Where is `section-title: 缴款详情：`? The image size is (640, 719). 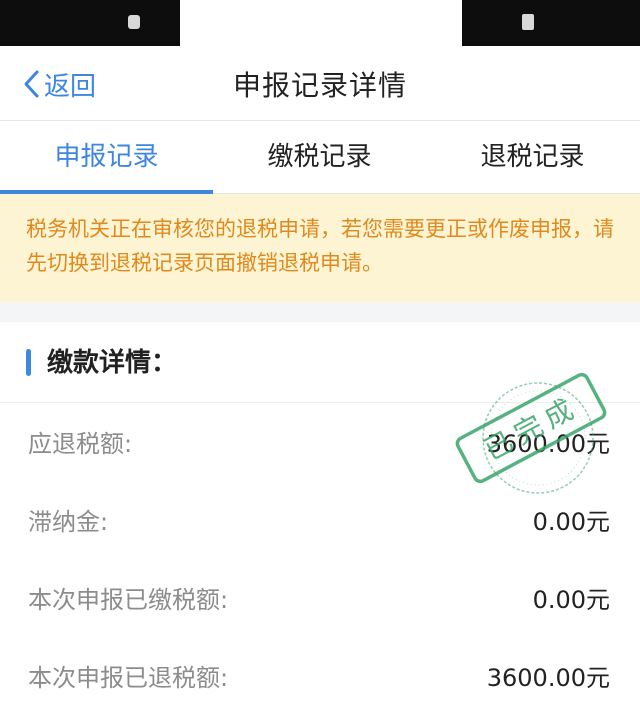
section-title: 缴款详情： is located at coordinates (112, 363).